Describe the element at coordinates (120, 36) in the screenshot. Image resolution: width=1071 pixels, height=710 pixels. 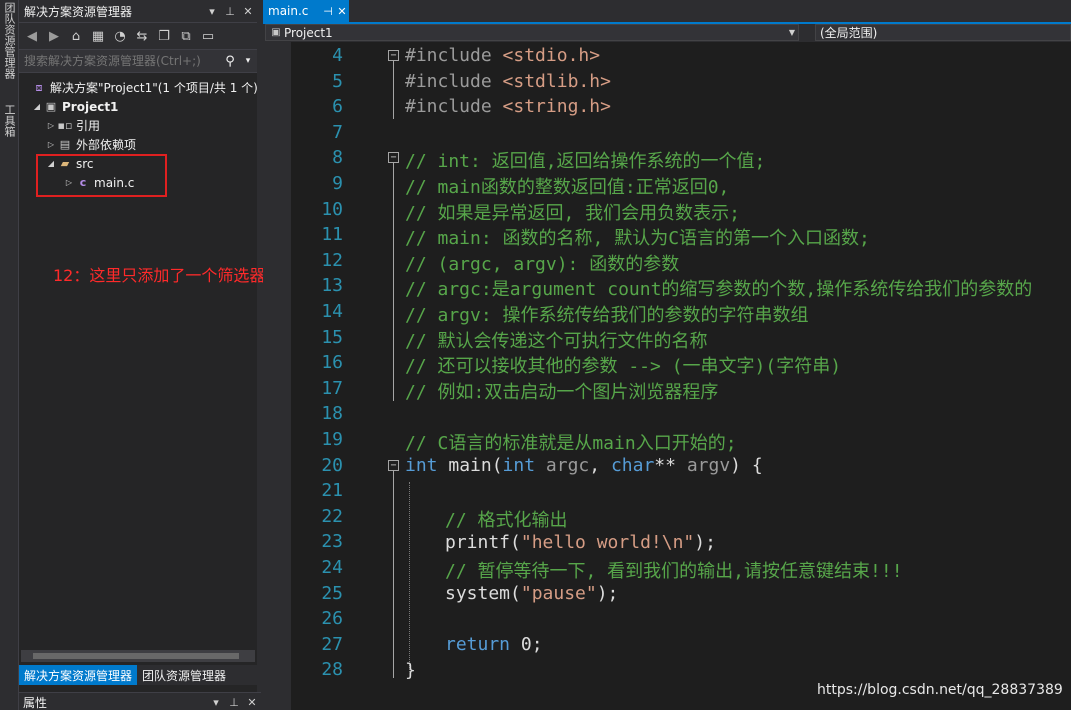
I see `history-icon: ◔` at that location.